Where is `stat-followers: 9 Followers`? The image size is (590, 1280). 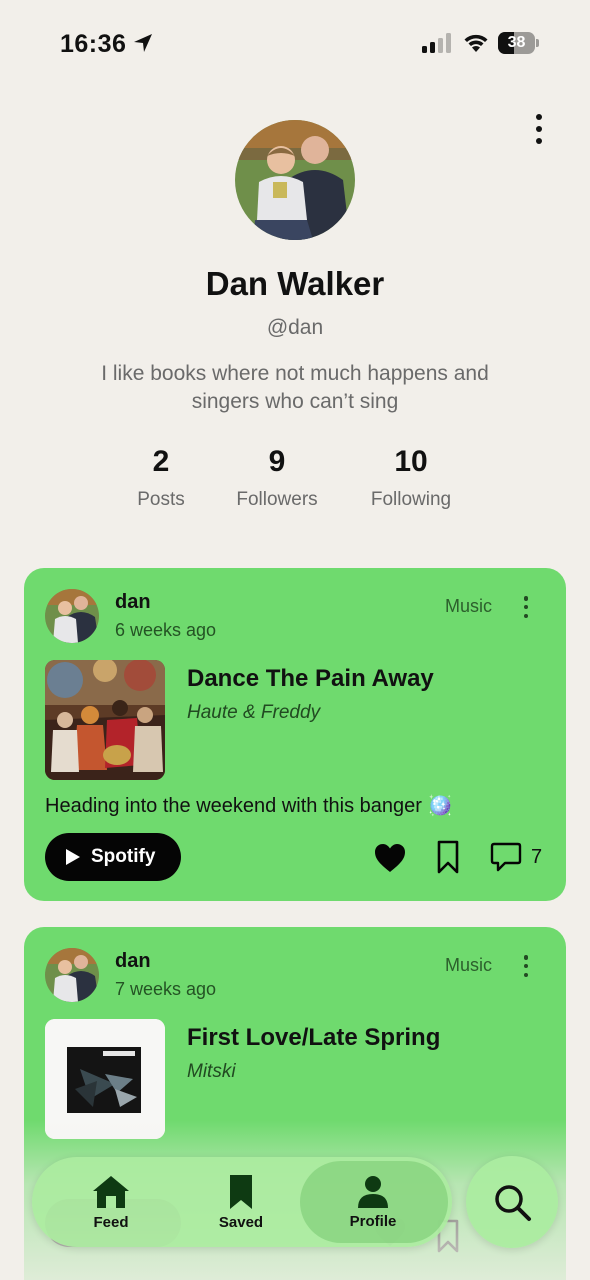
stat-followers: 9 Followers is located at coordinates (277, 478).